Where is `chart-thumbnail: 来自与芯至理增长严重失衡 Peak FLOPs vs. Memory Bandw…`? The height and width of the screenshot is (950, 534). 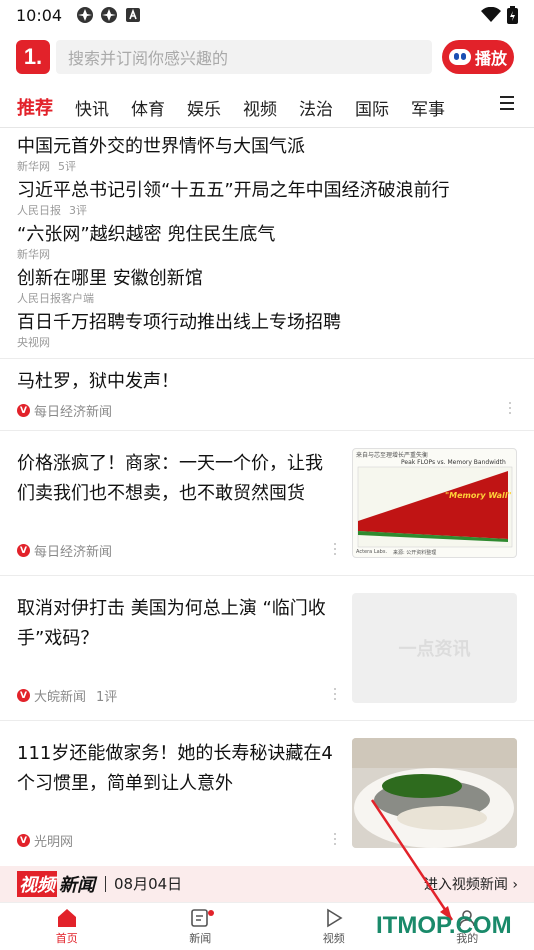 chart-thumbnail: 来自与芯至理增长严重失衡 Peak FLOPs vs. Memory Bandw… is located at coordinates (434, 503).